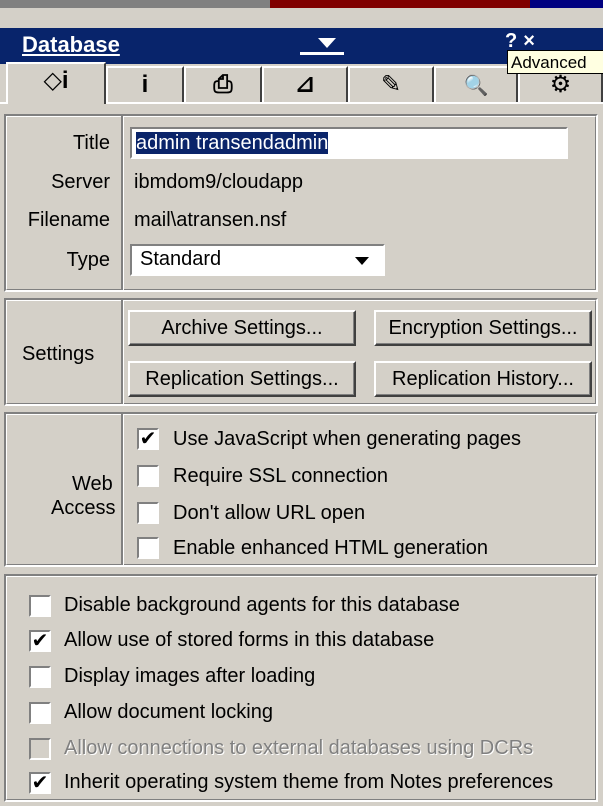  Describe the element at coordinates (40, 783) in the screenshot. I see `inherit-os-theme-checkbox: ✔` at that location.